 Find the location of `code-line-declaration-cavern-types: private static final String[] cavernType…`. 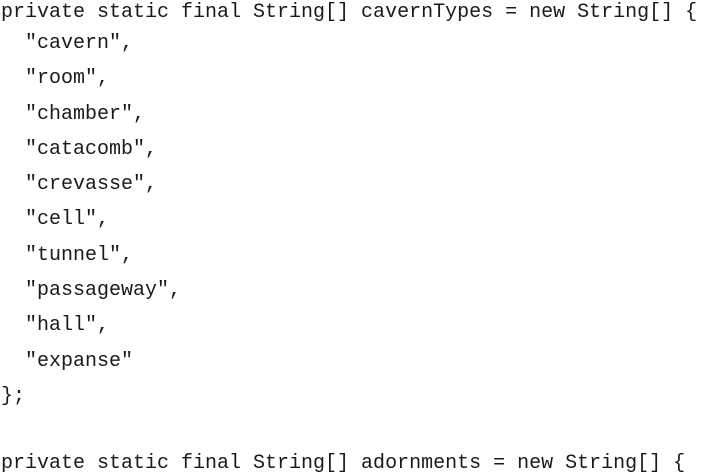

code-line-declaration-cavern-types: private static final String[] cavernType… is located at coordinates (349, 12).